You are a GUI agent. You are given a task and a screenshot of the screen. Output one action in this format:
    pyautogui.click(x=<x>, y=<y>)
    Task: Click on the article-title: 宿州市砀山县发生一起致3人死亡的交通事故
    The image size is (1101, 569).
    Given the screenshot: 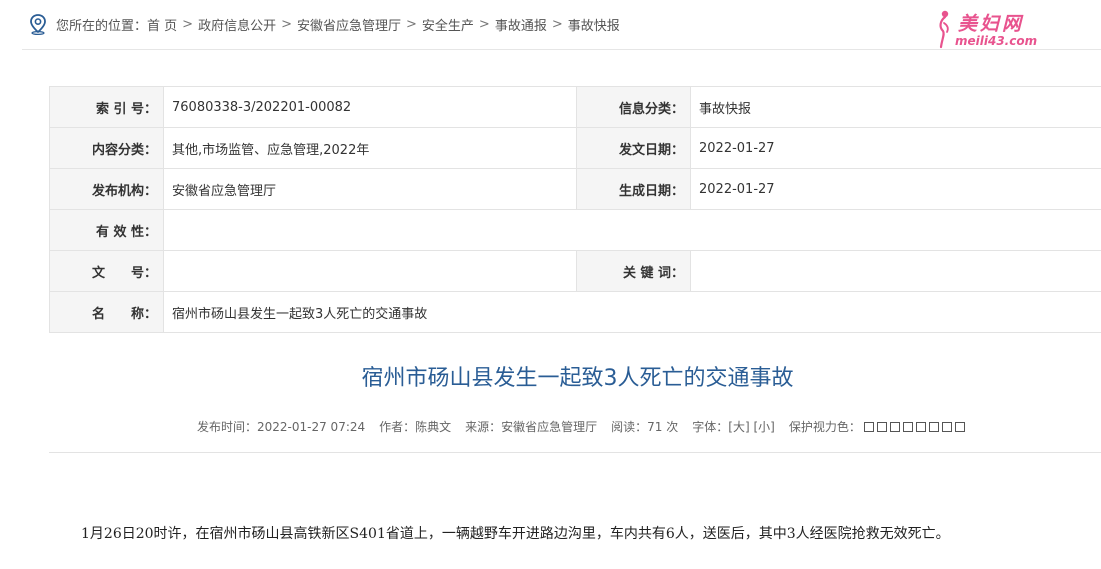 What is the action you would take?
    pyautogui.click(x=577, y=378)
    